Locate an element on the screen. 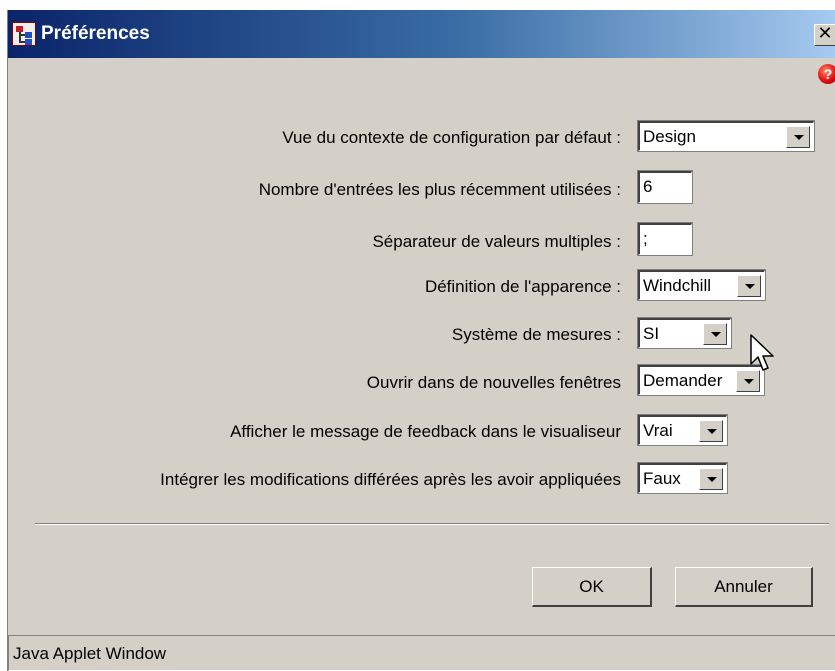 This screenshot has width=835, height=671. integrate-deferred-value: Faux is located at coordinates (662, 478).